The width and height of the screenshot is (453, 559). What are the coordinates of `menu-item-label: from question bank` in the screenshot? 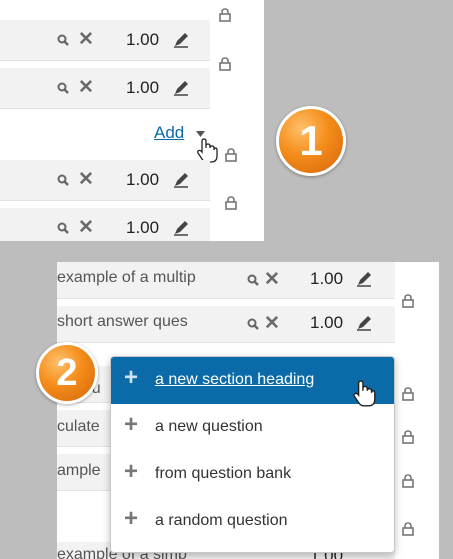 It's located at (223, 473).